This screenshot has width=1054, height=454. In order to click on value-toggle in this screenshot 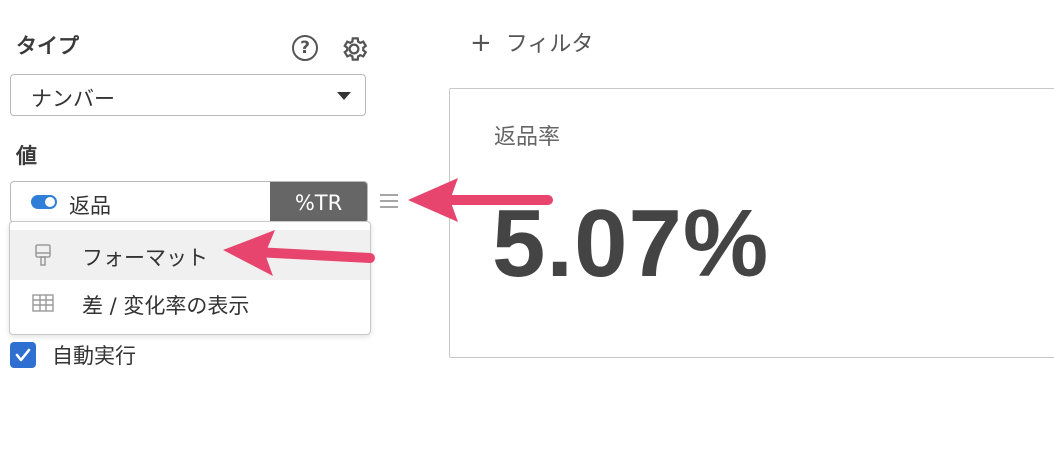, I will do `click(44, 202)`.